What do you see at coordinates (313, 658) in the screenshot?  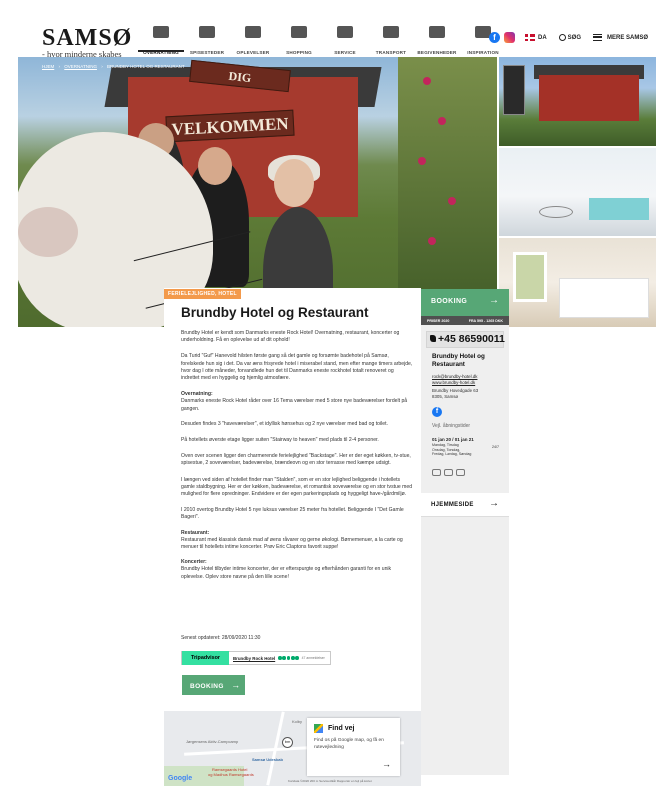 I see `review-count: 47 anmeldelser` at bounding box center [313, 658].